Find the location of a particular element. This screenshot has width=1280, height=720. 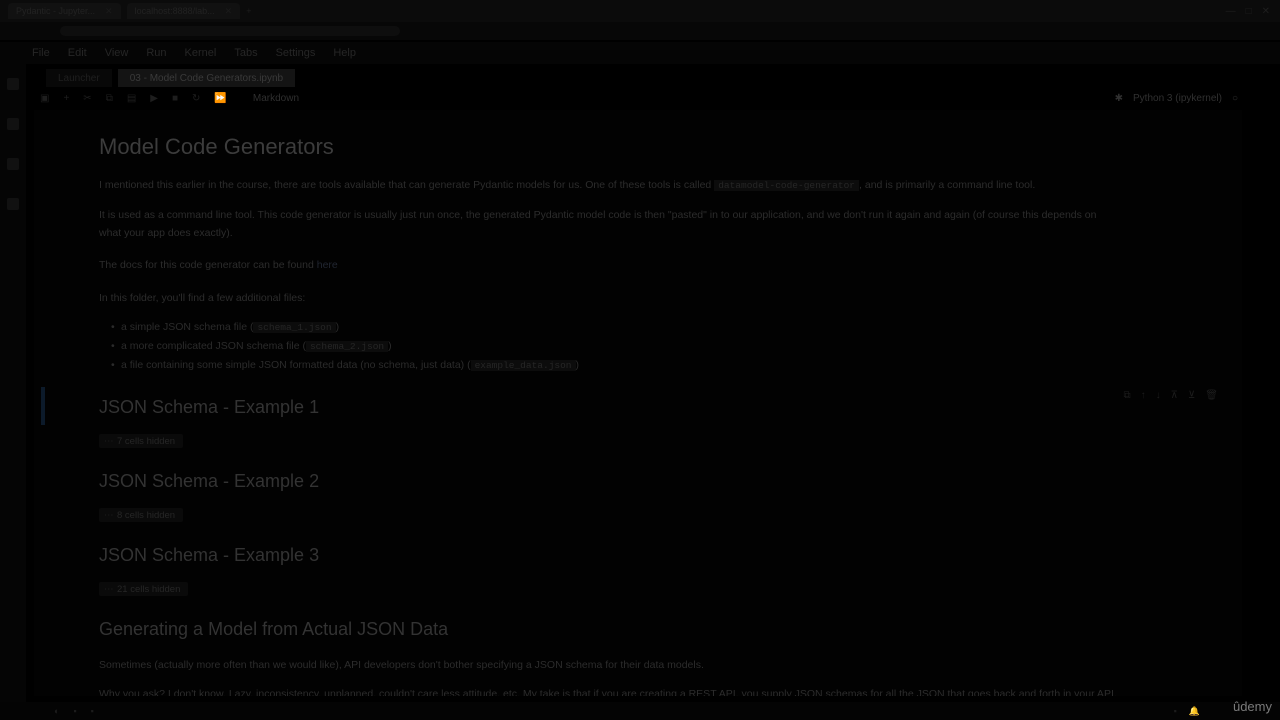

hidden-cells-button: 7 cells hidden is located at coordinates (141, 441).